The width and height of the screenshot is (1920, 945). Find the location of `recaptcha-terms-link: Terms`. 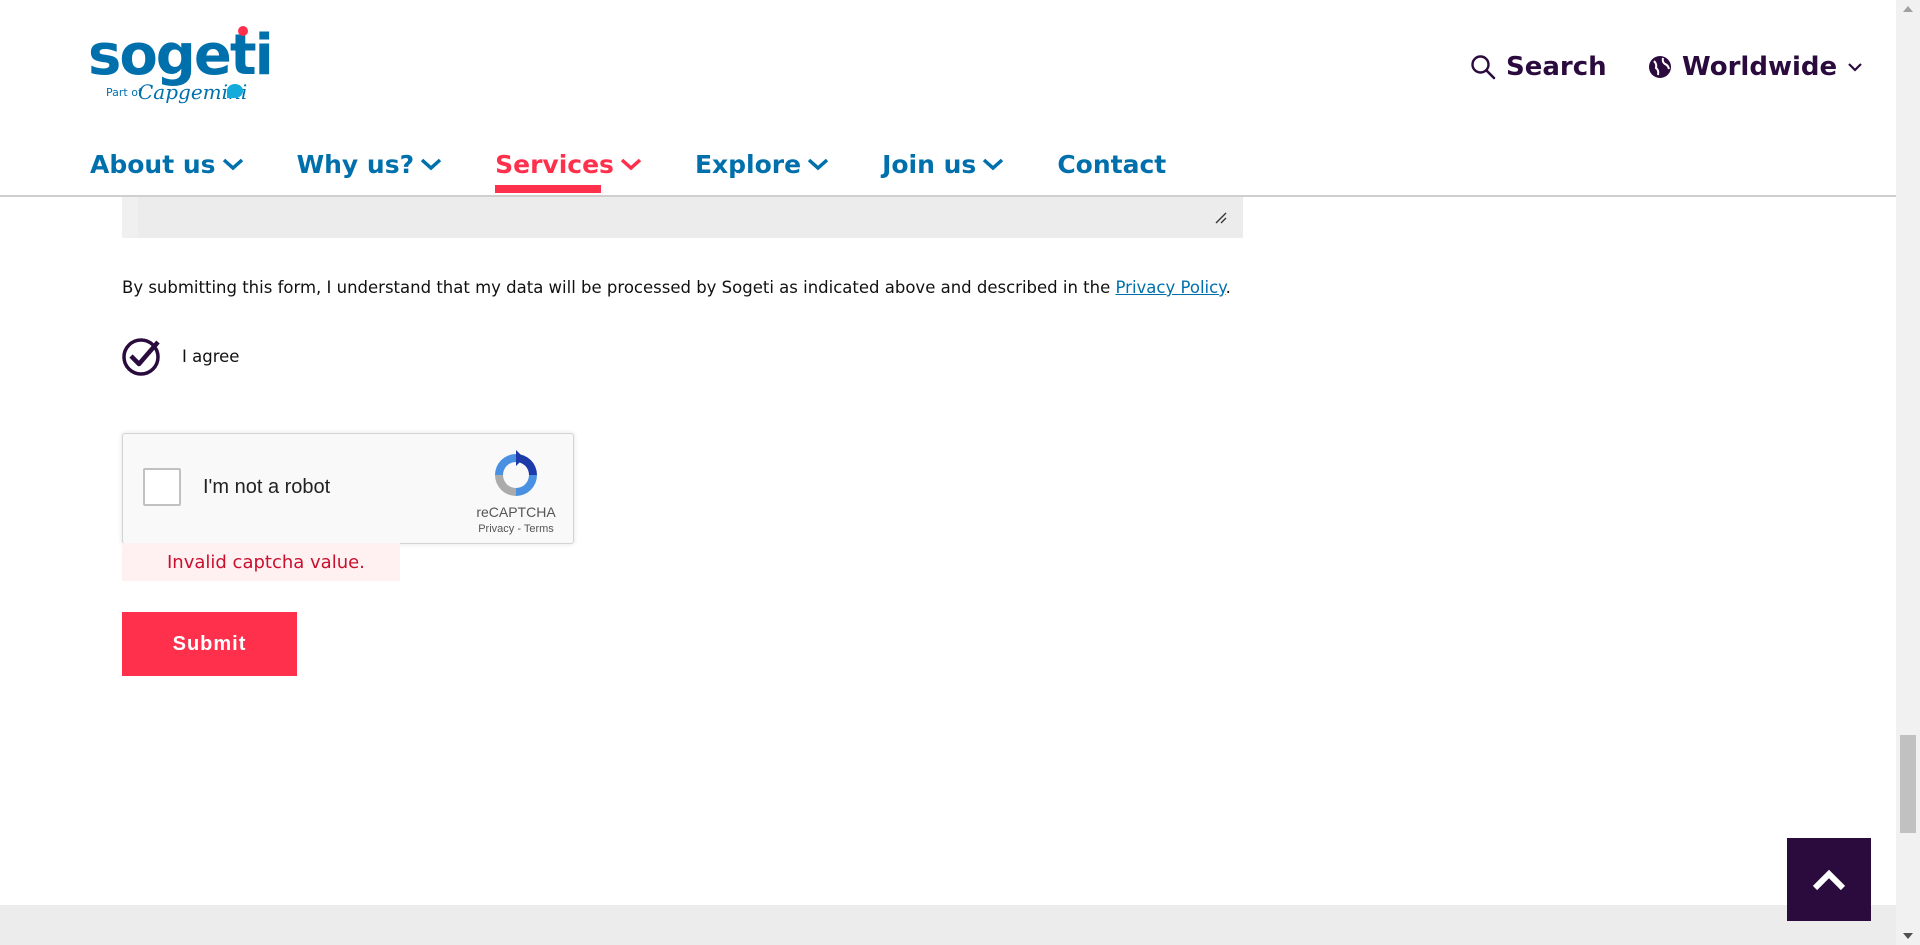

recaptcha-terms-link: Terms is located at coordinates (539, 529).